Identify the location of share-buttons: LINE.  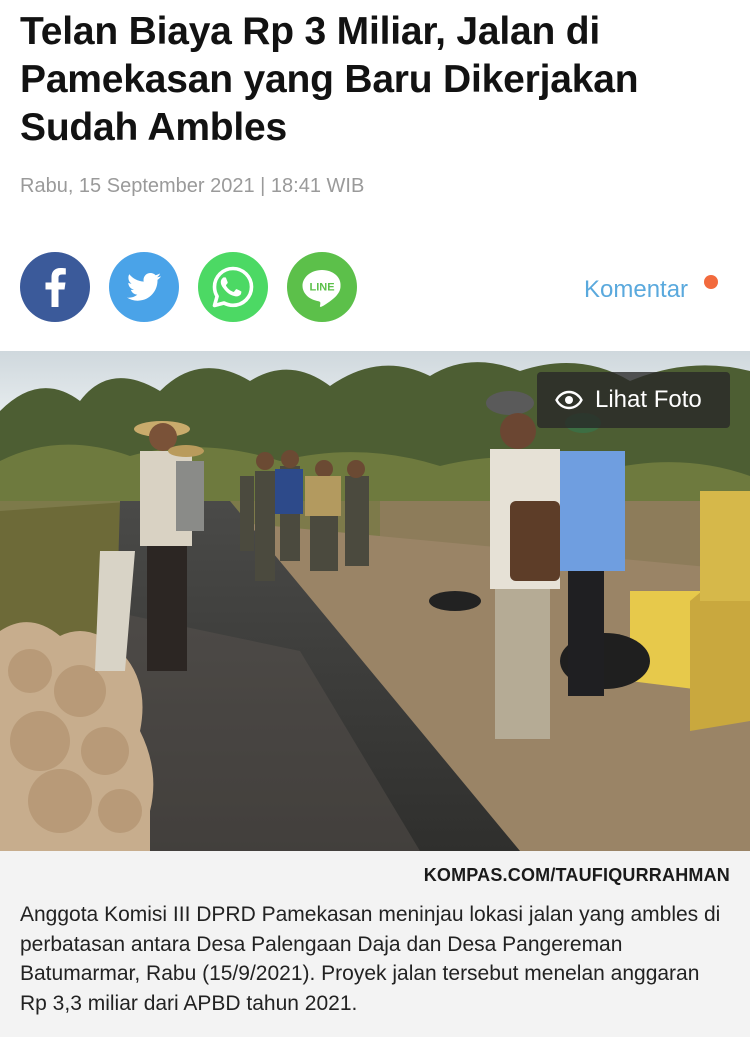
(188, 287).